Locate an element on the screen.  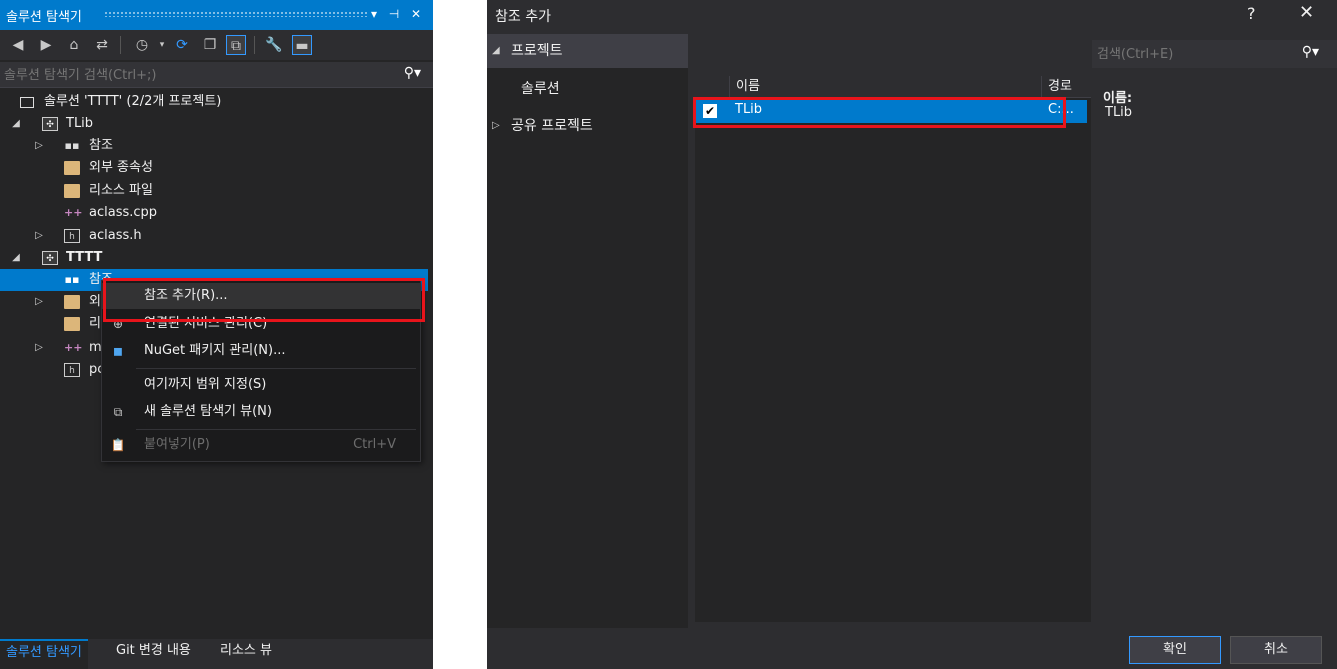
tab-solution-explorer: 솔루션 탐색기 is located at coordinates (44, 654).